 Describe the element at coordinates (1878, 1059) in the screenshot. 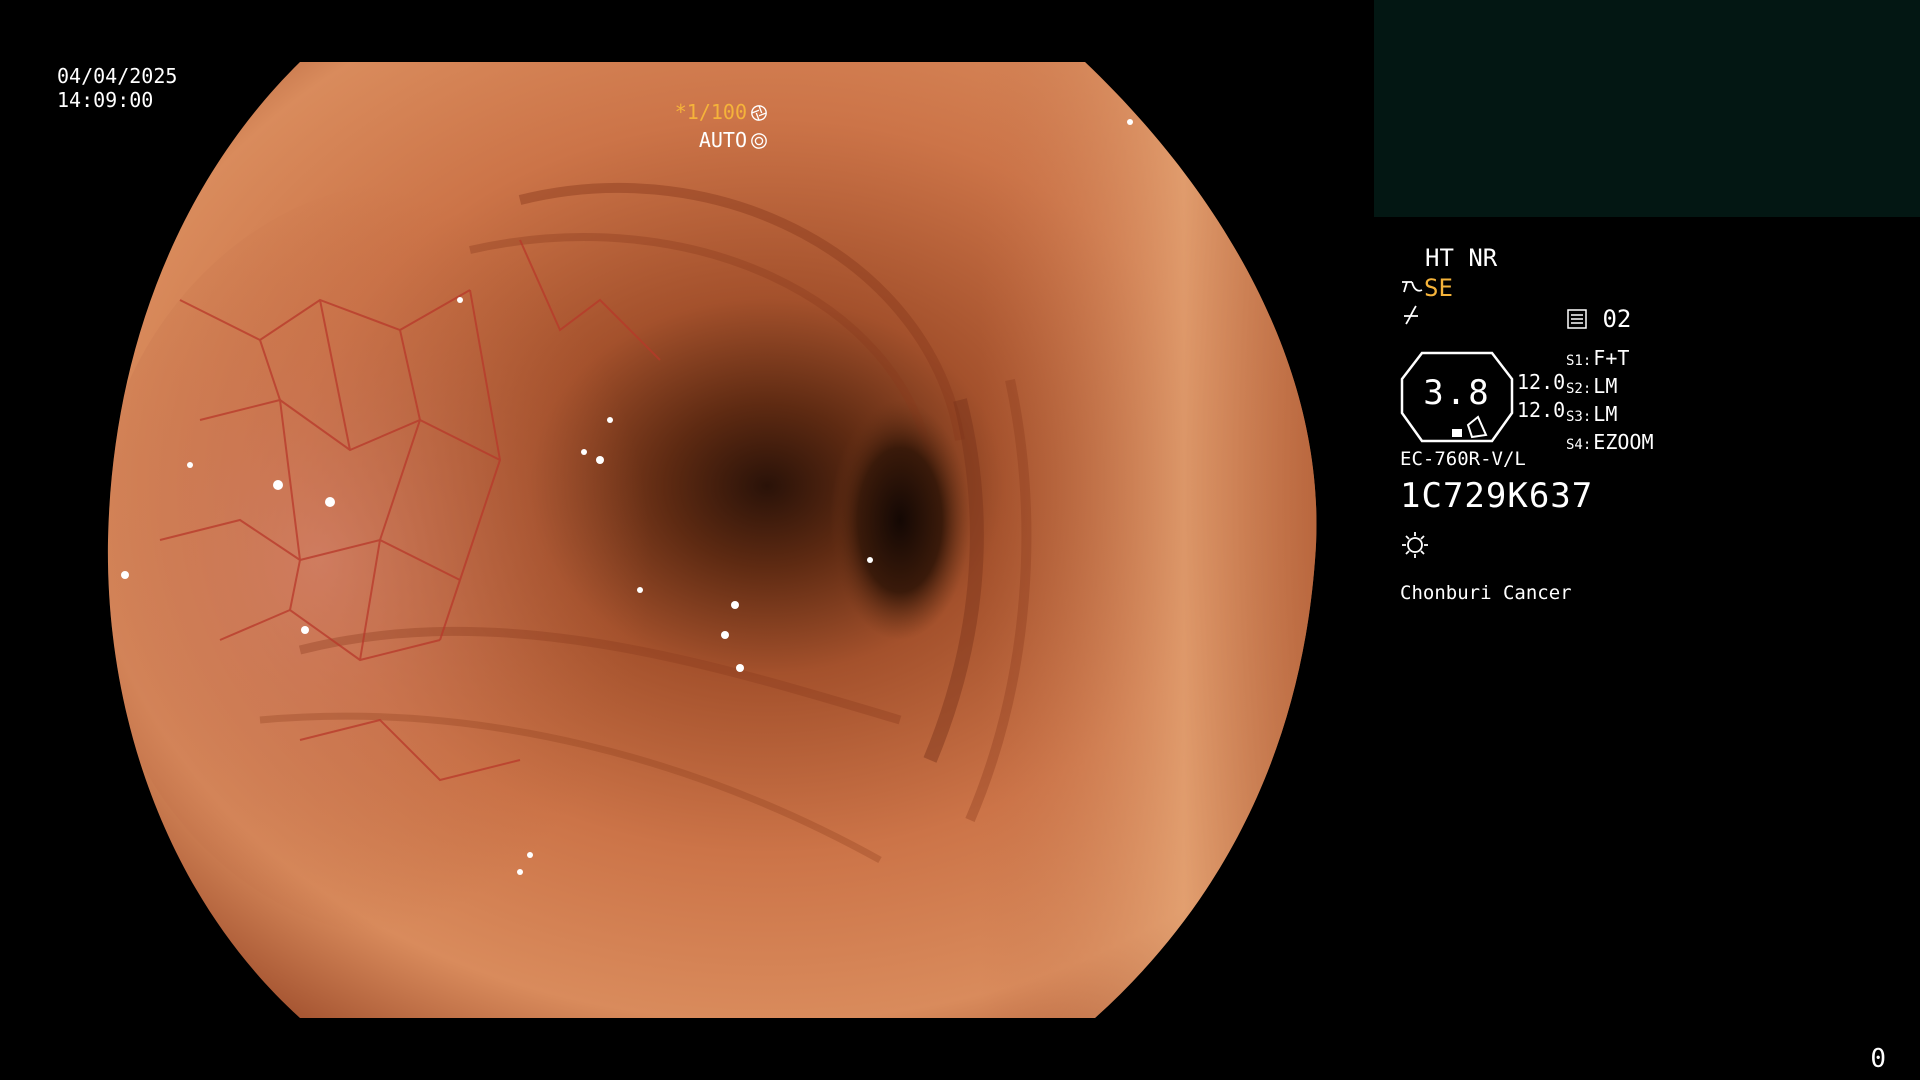

I see `image-counter: 0` at that location.